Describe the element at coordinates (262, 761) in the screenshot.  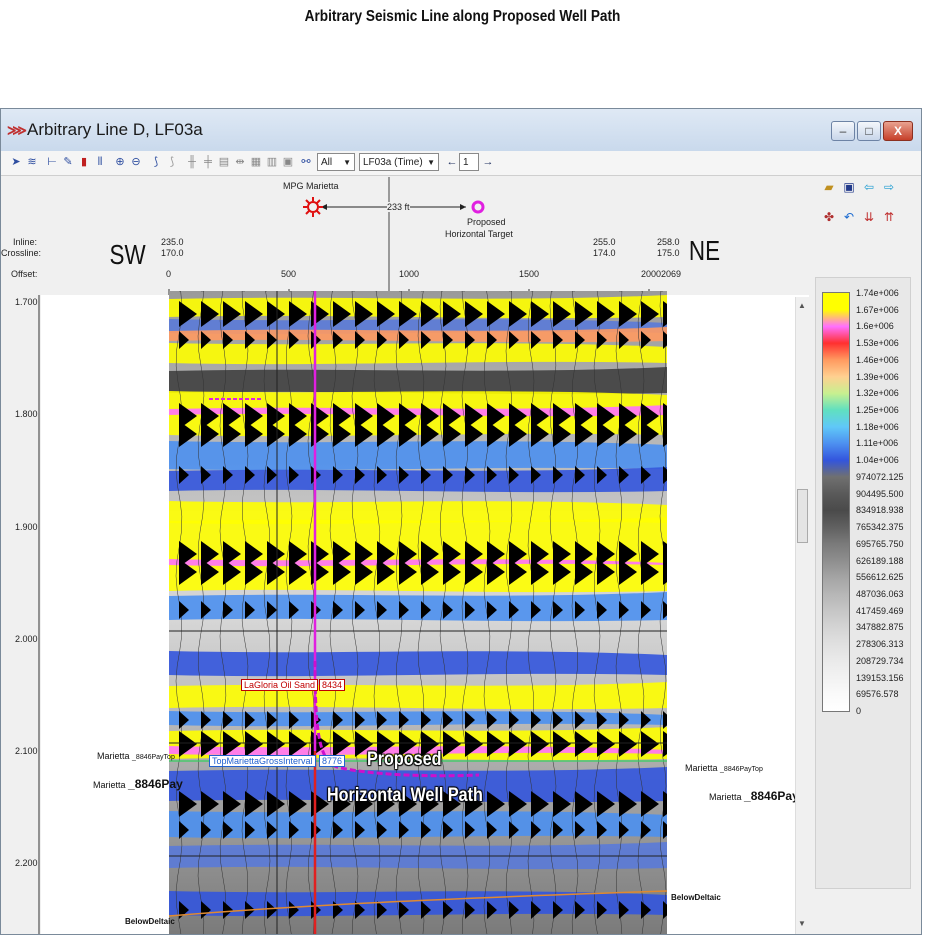
I see `gross-interval-label: TopMariettaGrossInterval` at that location.